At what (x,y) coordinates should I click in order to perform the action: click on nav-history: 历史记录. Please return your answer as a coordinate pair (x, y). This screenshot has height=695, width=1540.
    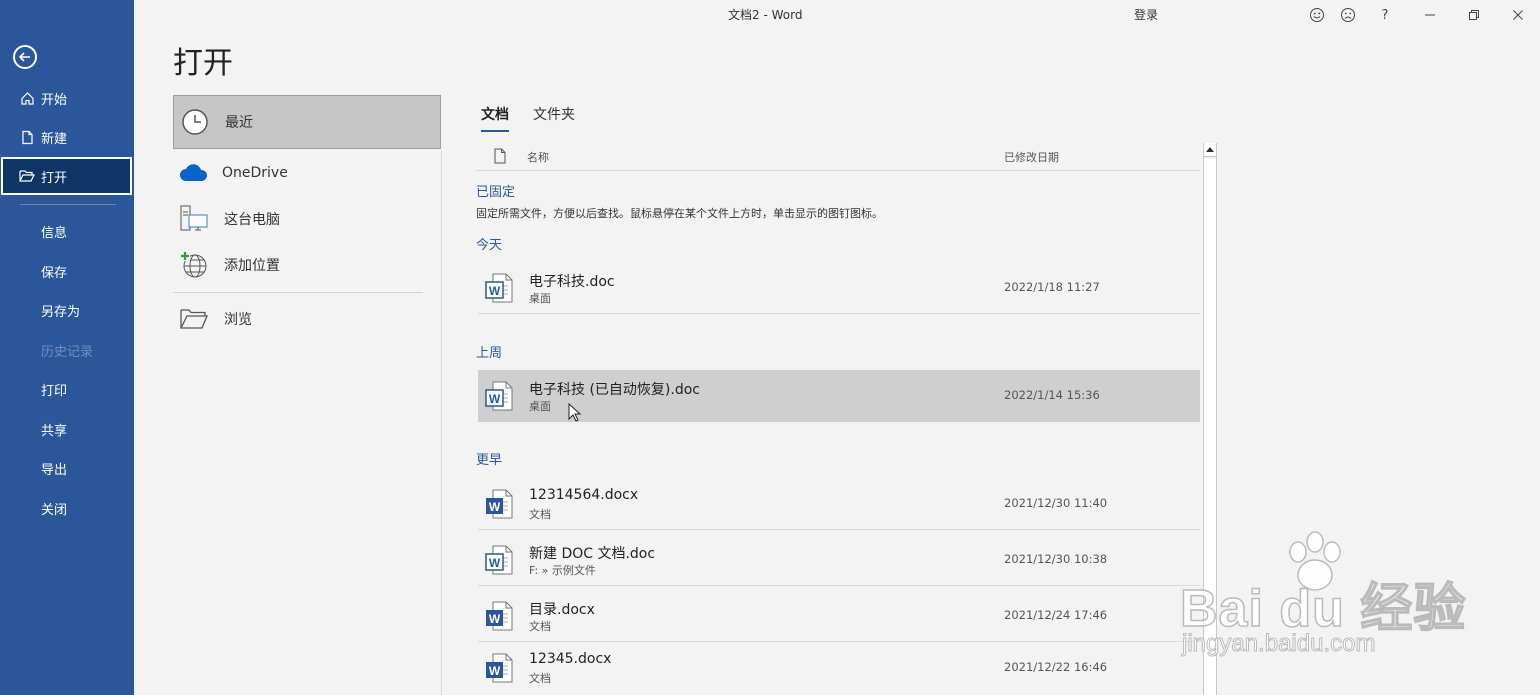
    Looking at the image, I should click on (67, 350).